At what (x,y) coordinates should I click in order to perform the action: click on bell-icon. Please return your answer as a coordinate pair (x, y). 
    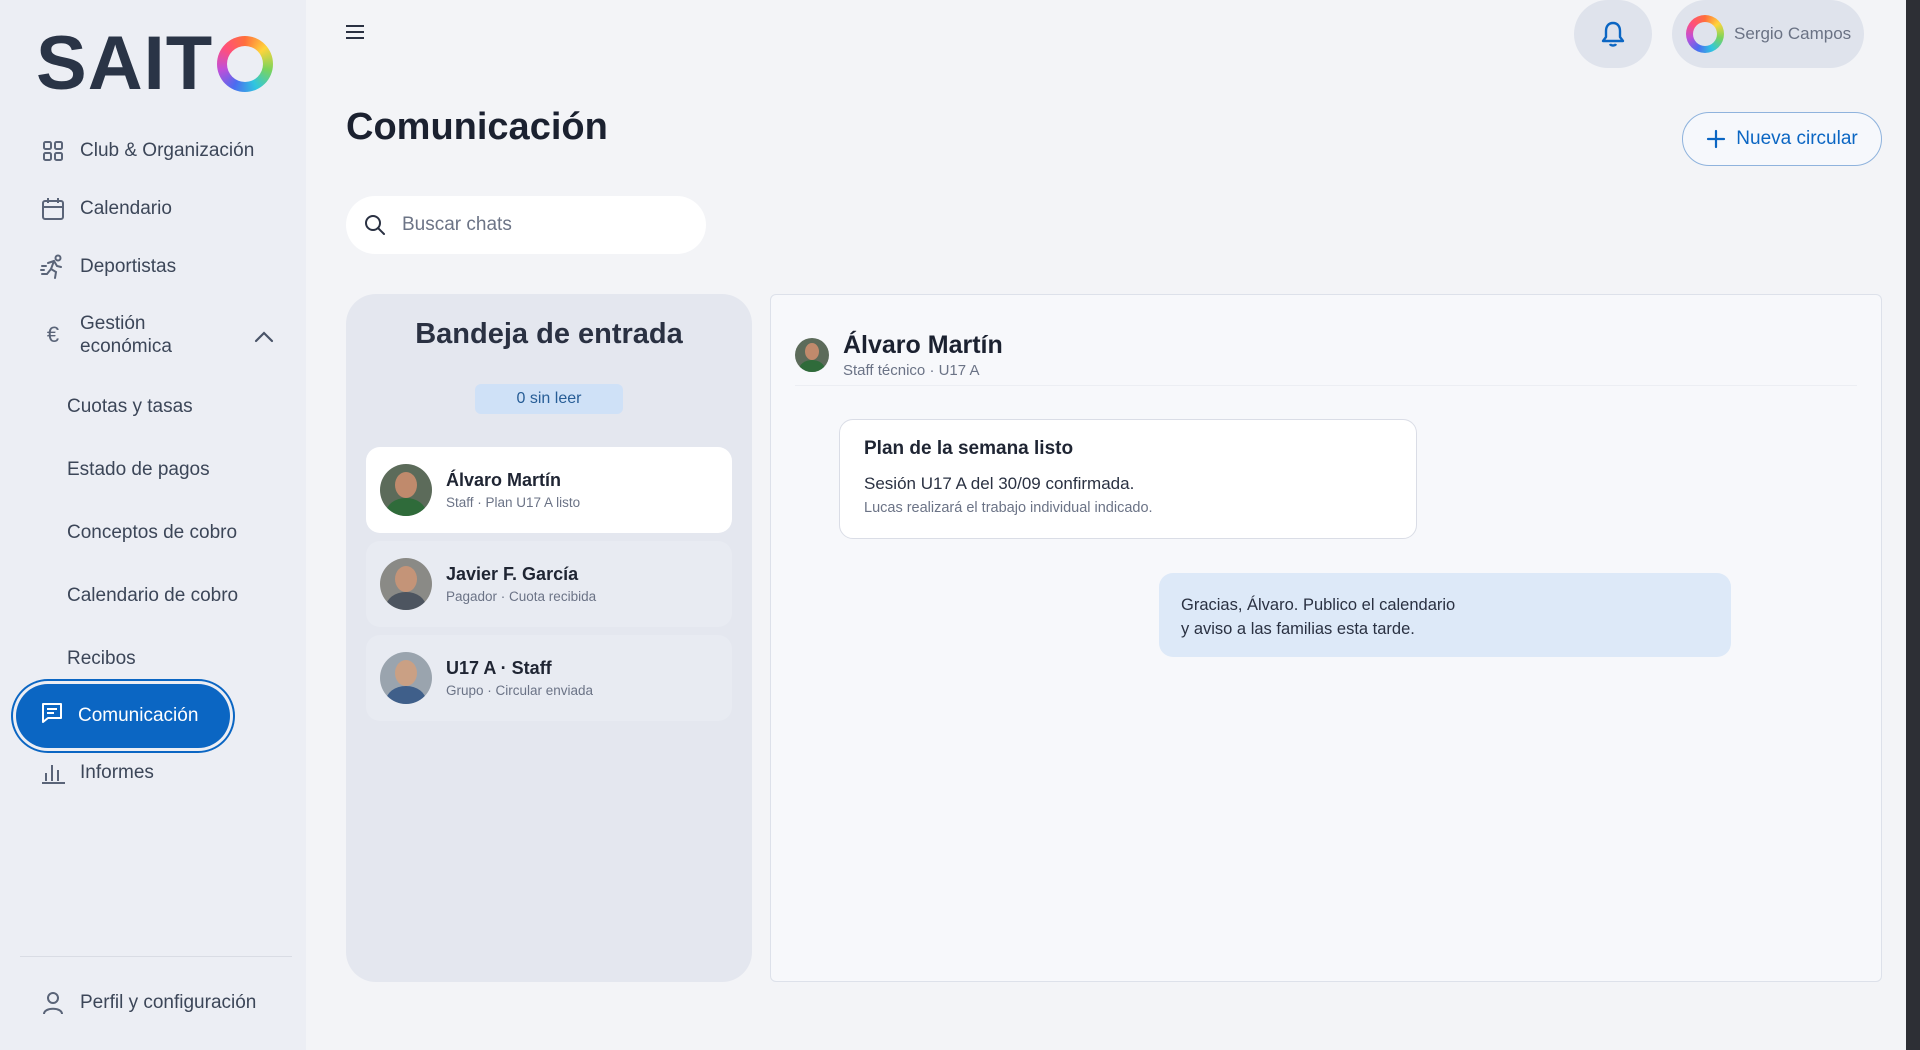
    Looking at the image, I should click on (1613, 34).